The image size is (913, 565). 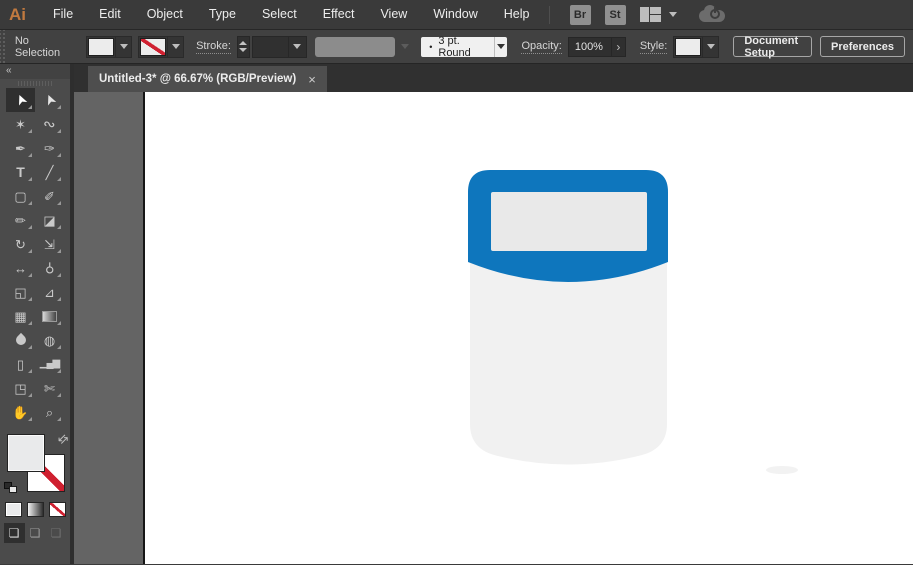 I want to click on opacity-expand-icon: ›, so click(x=617, y=46).